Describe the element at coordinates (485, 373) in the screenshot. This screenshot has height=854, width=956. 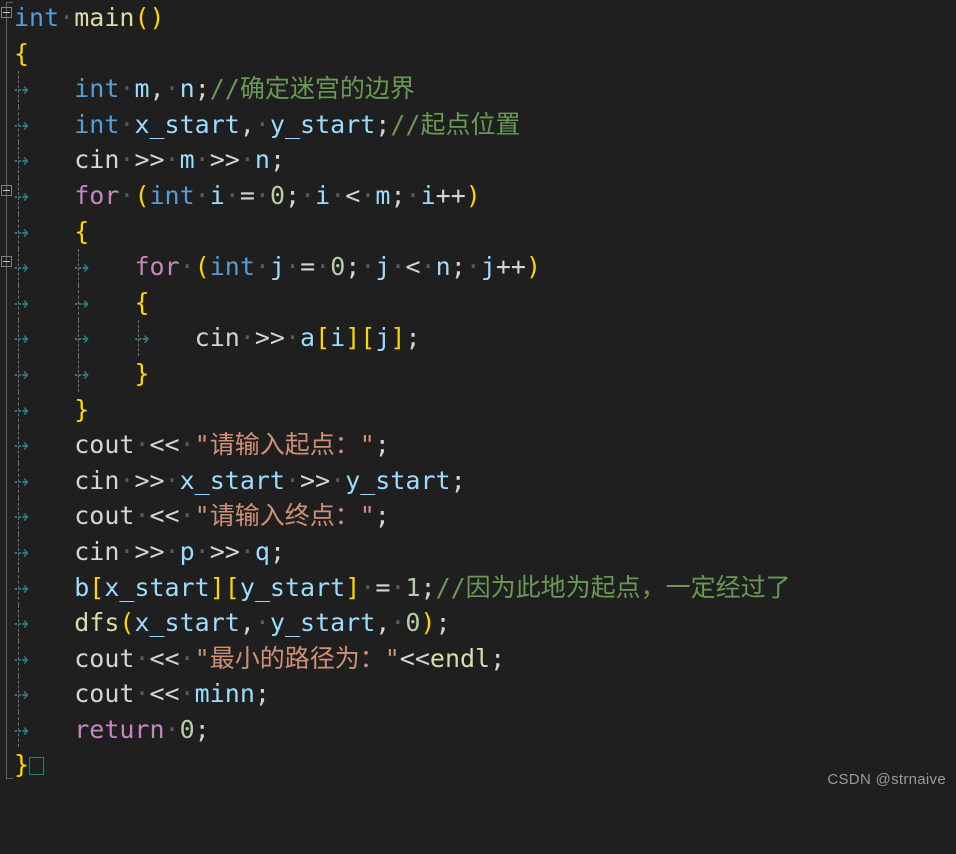
I see `code-line-11: ⇢ ⇢ }` at that location.